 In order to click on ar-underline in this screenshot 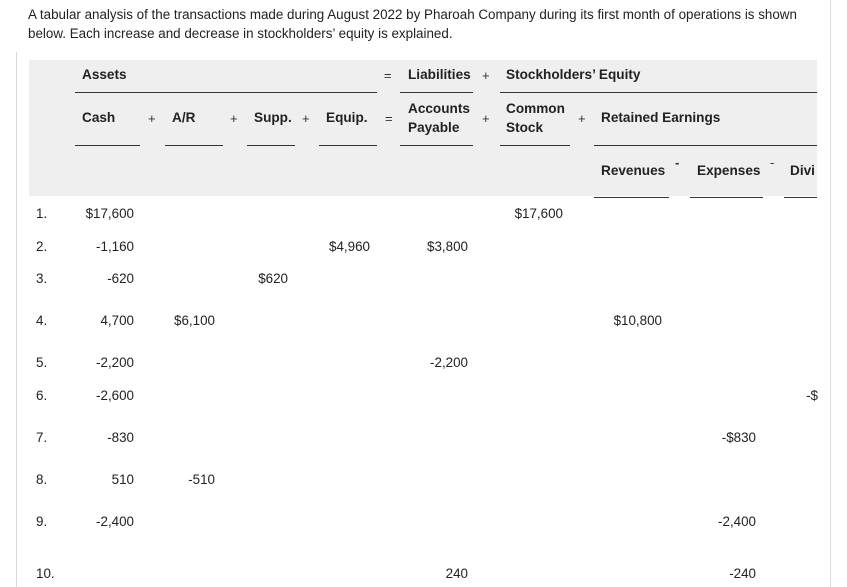, I will do `click(194, 145)`.